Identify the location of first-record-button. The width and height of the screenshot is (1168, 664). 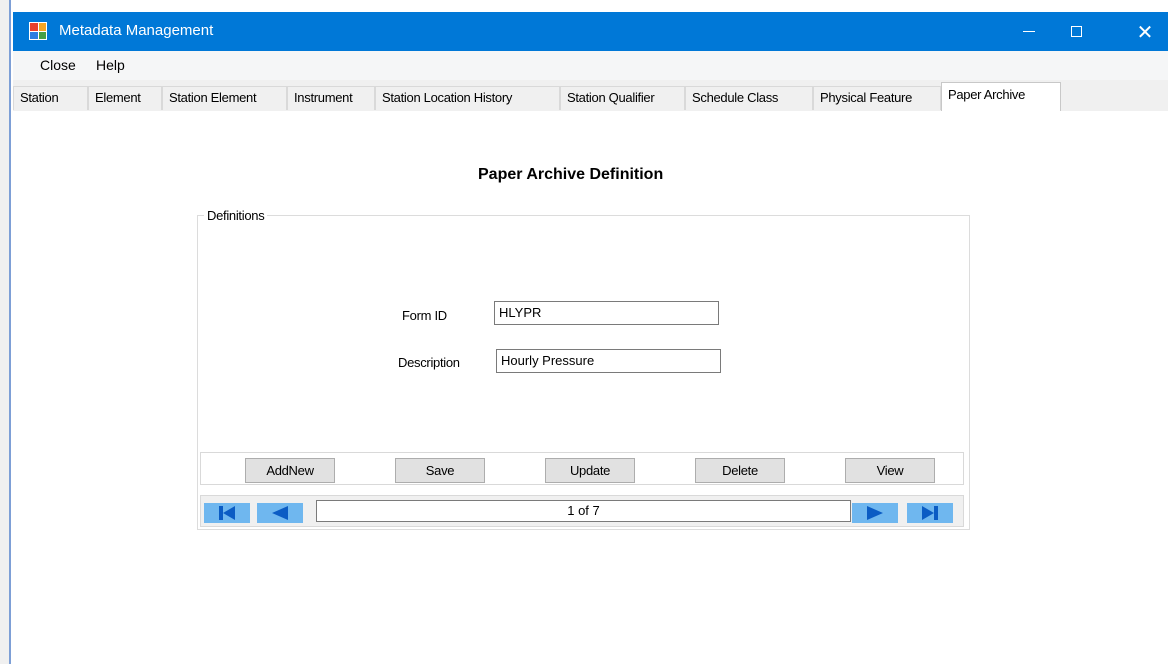
(227, 513).